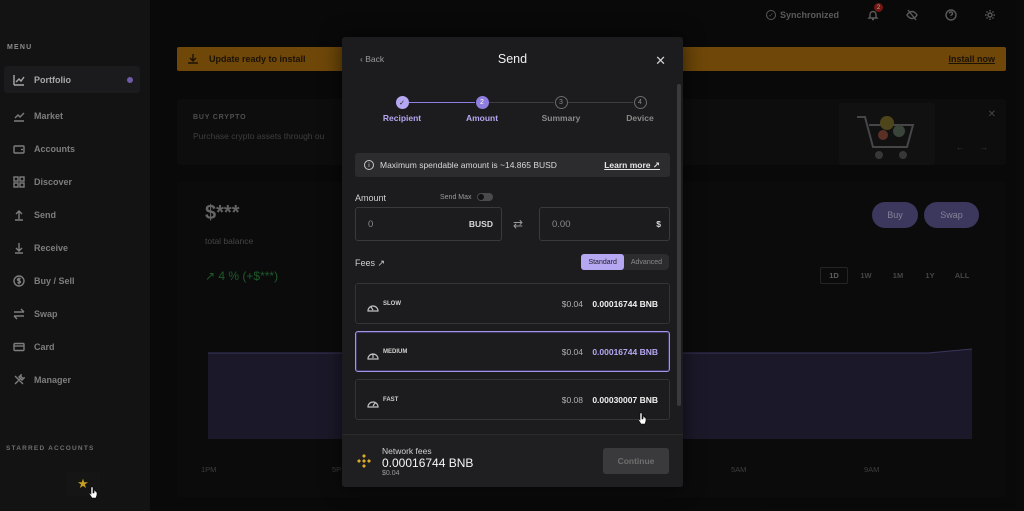 Image resolution: width=1024 pixels, height=511 pixels. Describe the element at coordinates (51, 247) in the screenshot. I see `sidebar-item-label: Receive` at that location.